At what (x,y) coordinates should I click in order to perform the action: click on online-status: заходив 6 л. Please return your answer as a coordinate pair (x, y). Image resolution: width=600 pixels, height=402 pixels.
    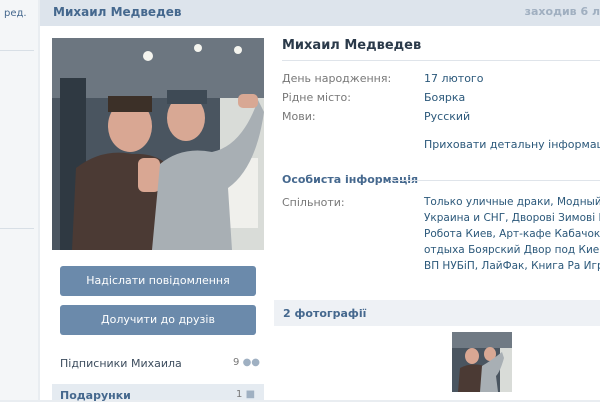
    Looking at the image, I should click on (562, 11).